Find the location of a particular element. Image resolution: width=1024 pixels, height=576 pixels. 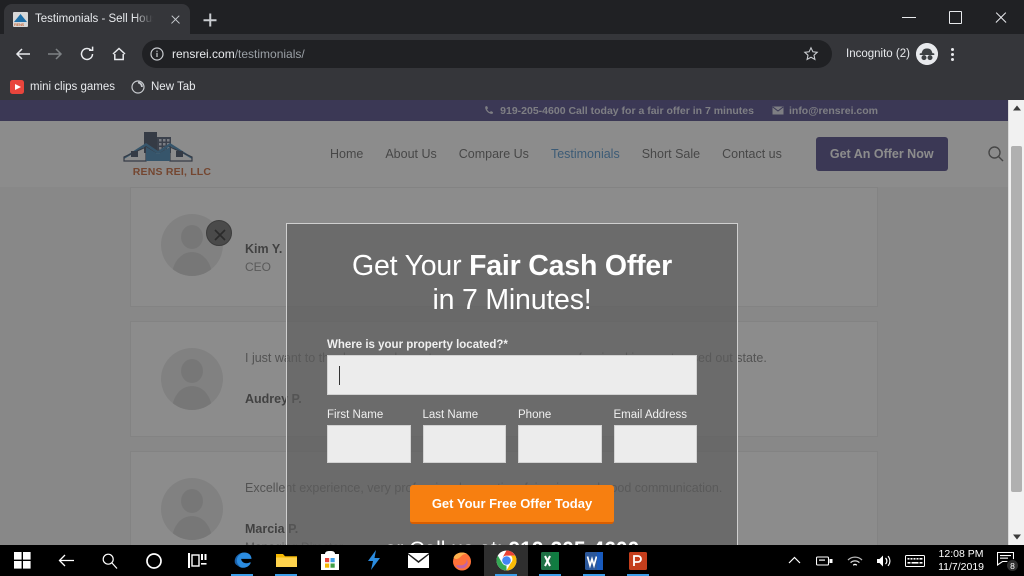

window-controls is located at coordinates (955, 17).